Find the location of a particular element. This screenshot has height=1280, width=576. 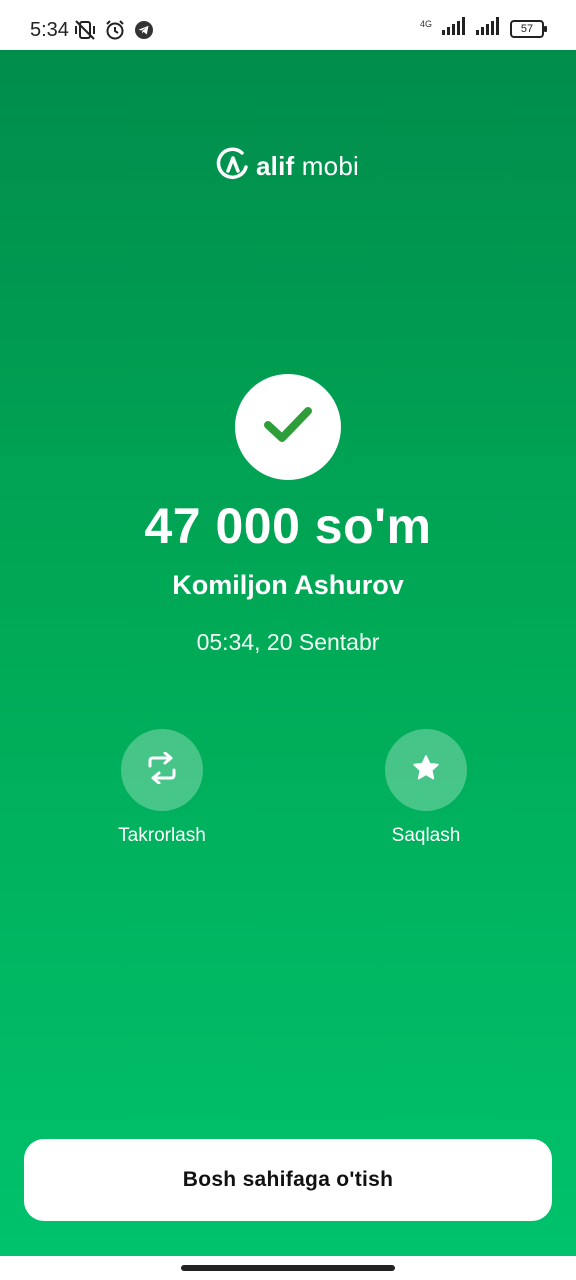

network-type: 4G is located at coordinates (426, 26).